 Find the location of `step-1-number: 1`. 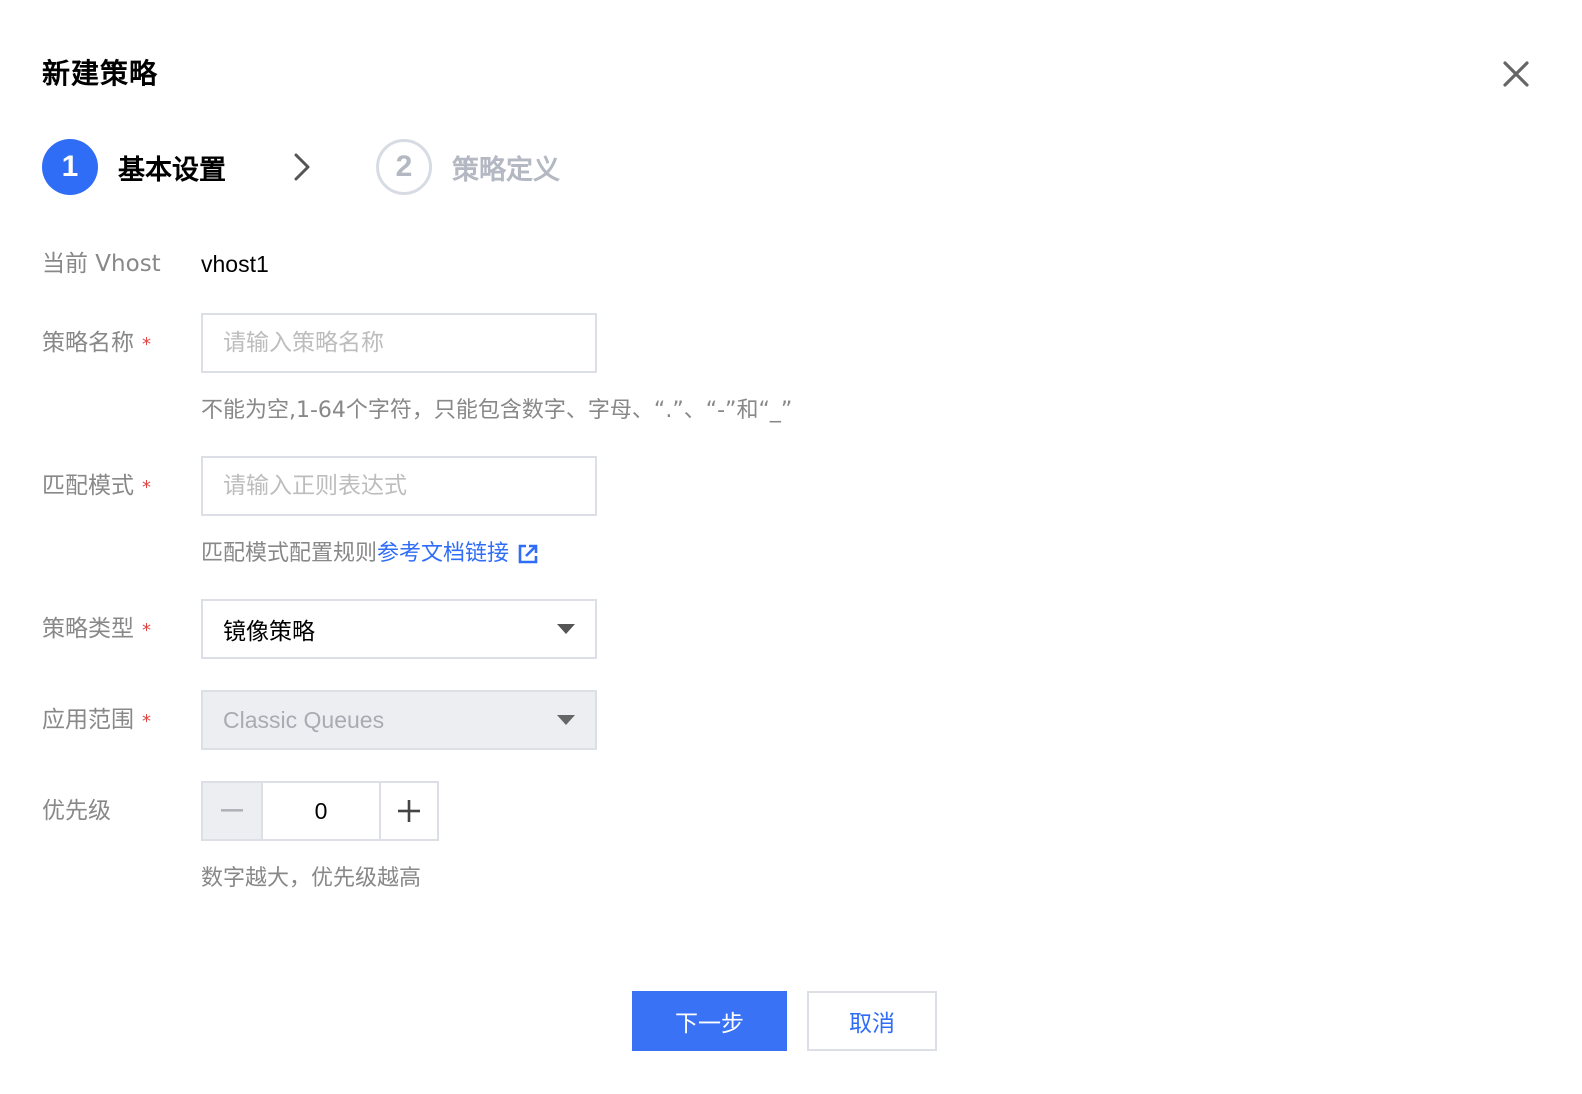

step-1-number: 1 is located at coordinates (70, 167).